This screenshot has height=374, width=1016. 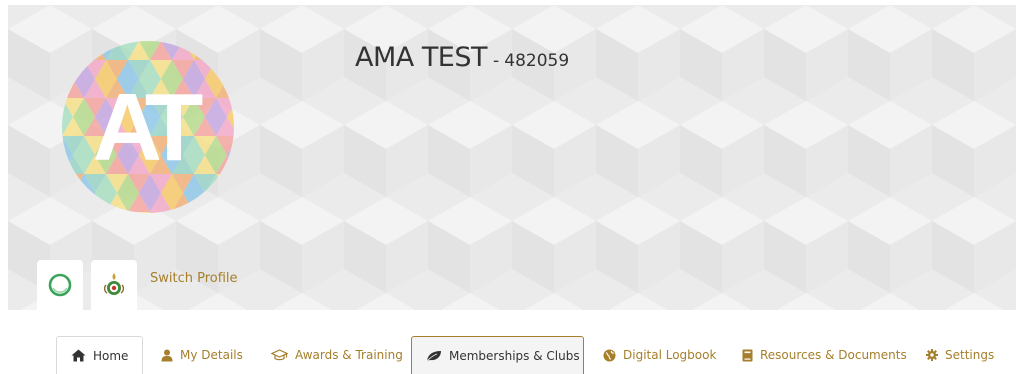 I want to click on page-title: AMA TEST - 482059, so click(x=462, y=57).